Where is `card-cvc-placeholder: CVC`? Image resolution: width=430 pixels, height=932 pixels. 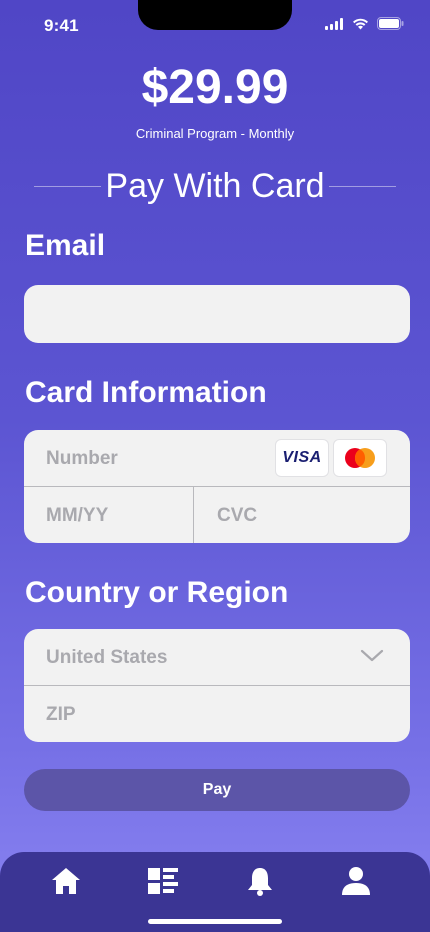
card-cvc-placeholder: CVC is located at coordinates (237, 515).